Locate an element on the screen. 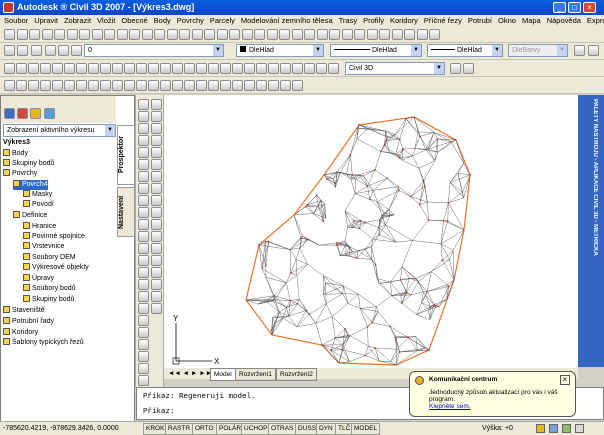  survey-icon is located at coordinates (35, 113).